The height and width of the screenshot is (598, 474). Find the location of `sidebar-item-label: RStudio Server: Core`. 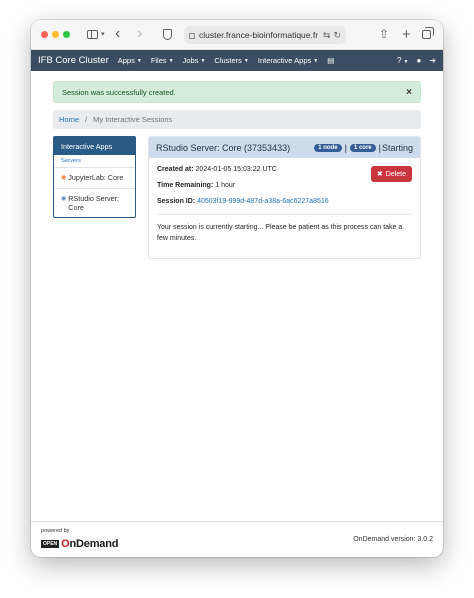

sidebar-item-label: RStudio Server: Core is located at coordinates (93, 203).